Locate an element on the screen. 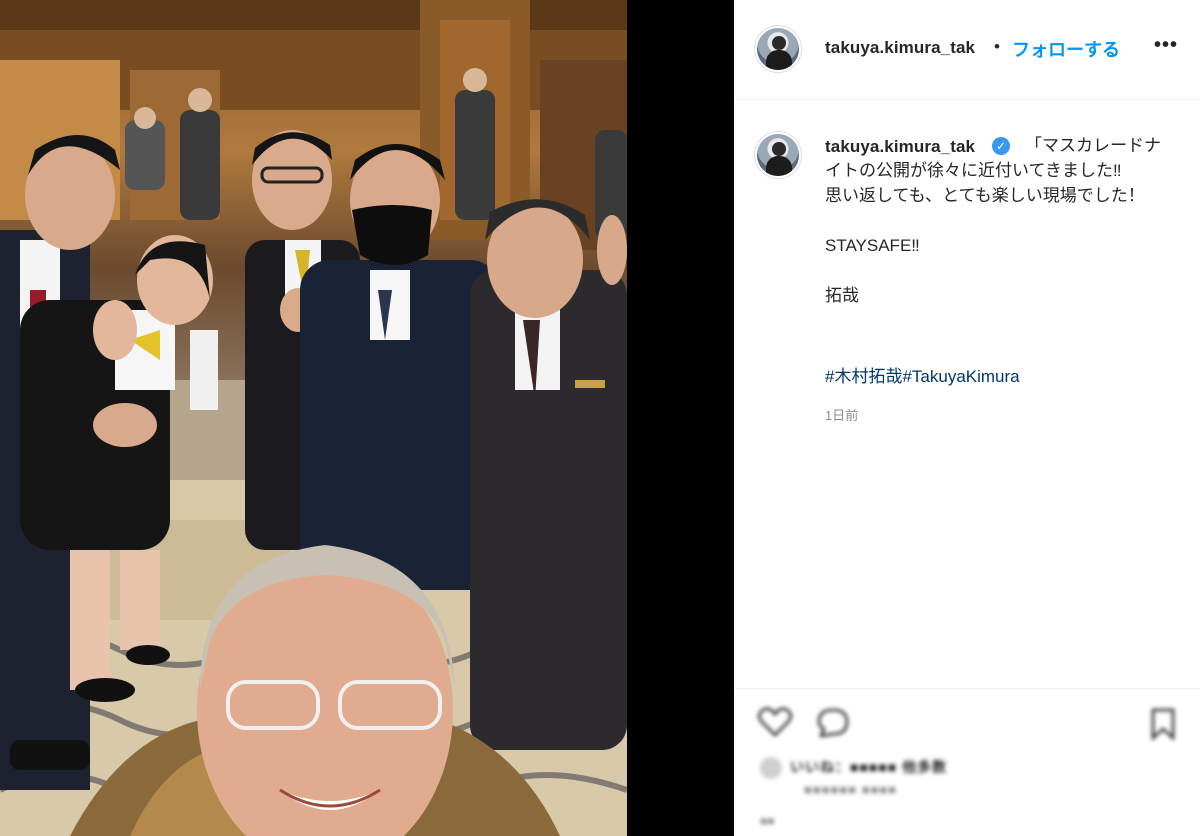 The width and height of the screenshot is (1200, 836). photo-letterbox is located at coordinates (680, 418).